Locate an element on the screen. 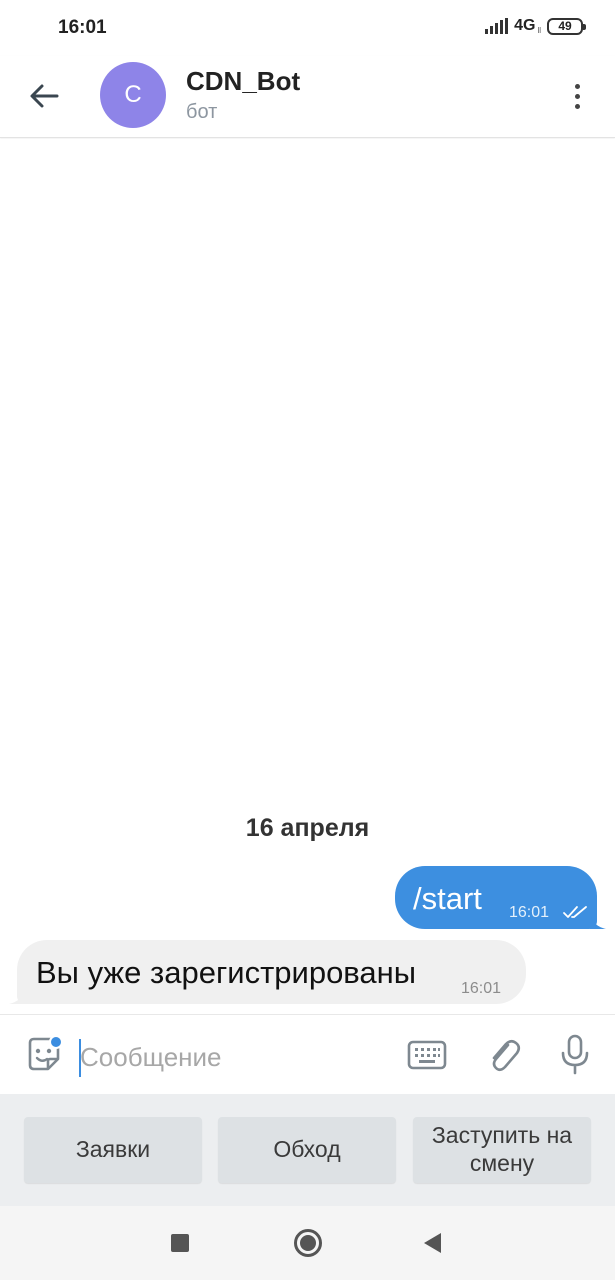  avatar: C is located at coordinates (133, 95).